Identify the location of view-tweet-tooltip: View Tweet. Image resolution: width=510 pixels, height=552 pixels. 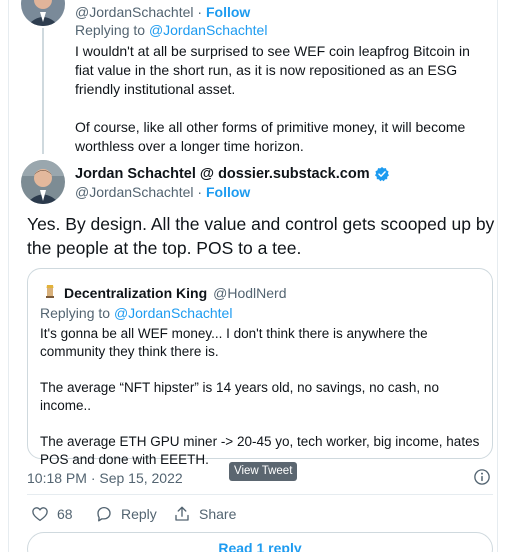
(263, 471).